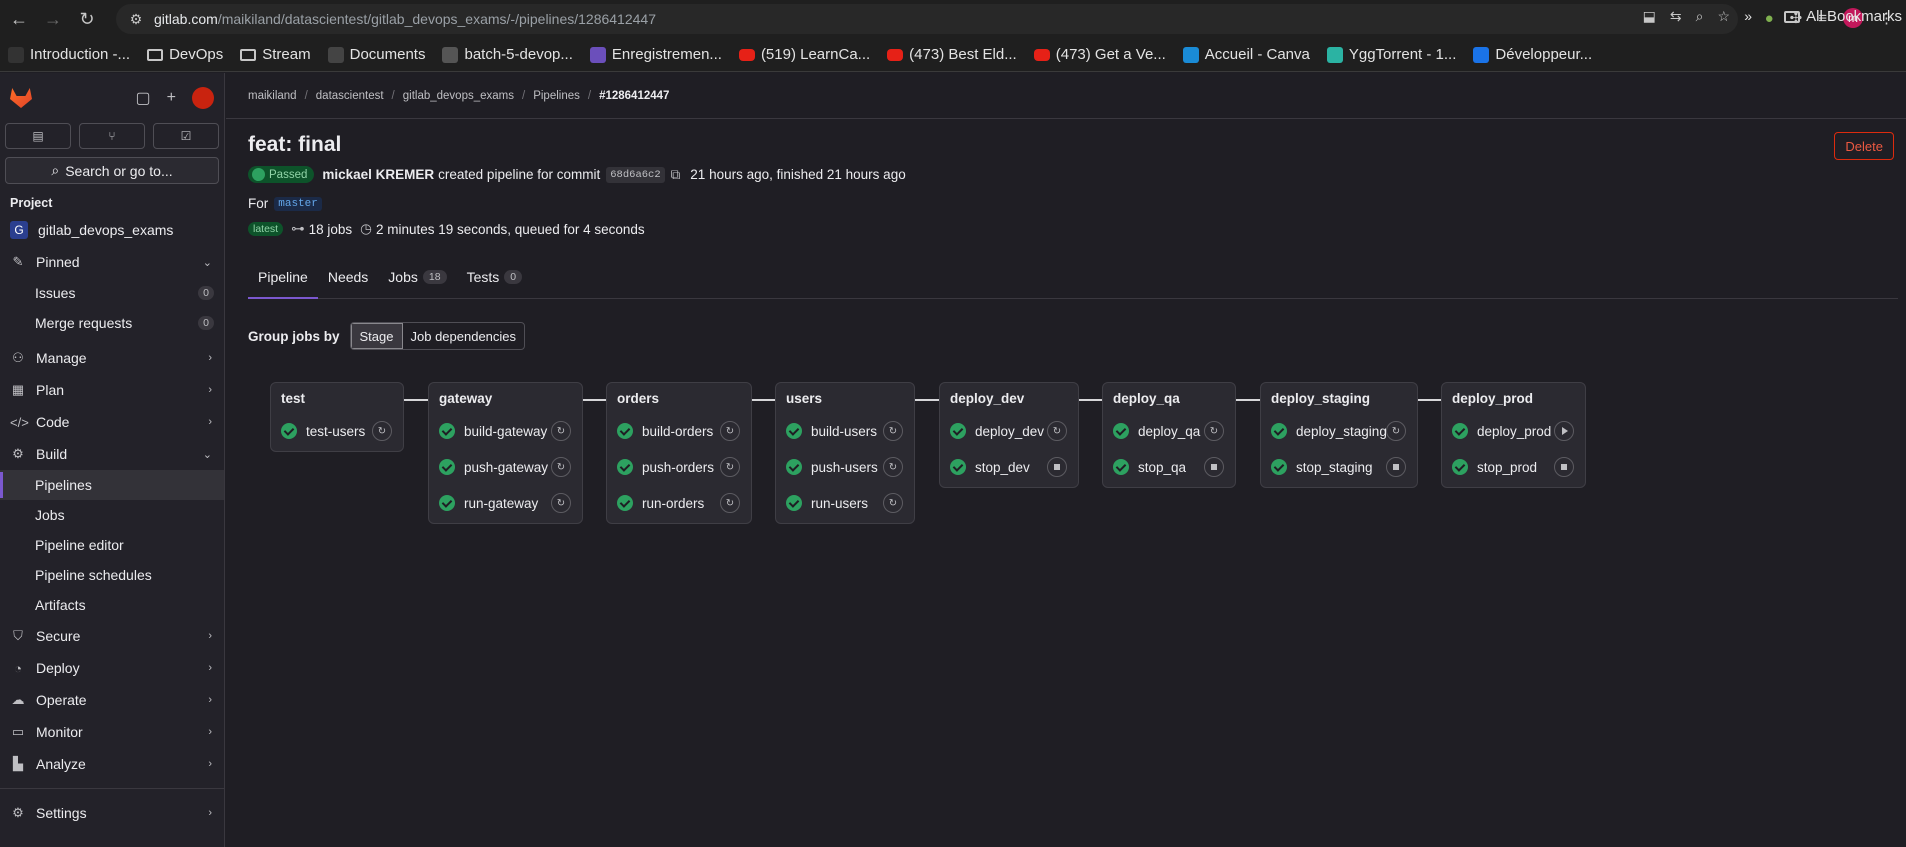  I want to click on sidebar-item-pipeline-editor: Pipeline editor, so click(112, 545).